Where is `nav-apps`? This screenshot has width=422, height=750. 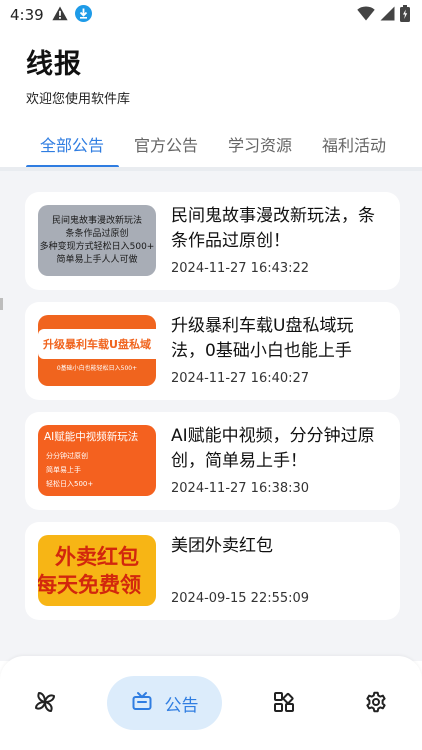 nav-apps is located at coordinates (284, 704).